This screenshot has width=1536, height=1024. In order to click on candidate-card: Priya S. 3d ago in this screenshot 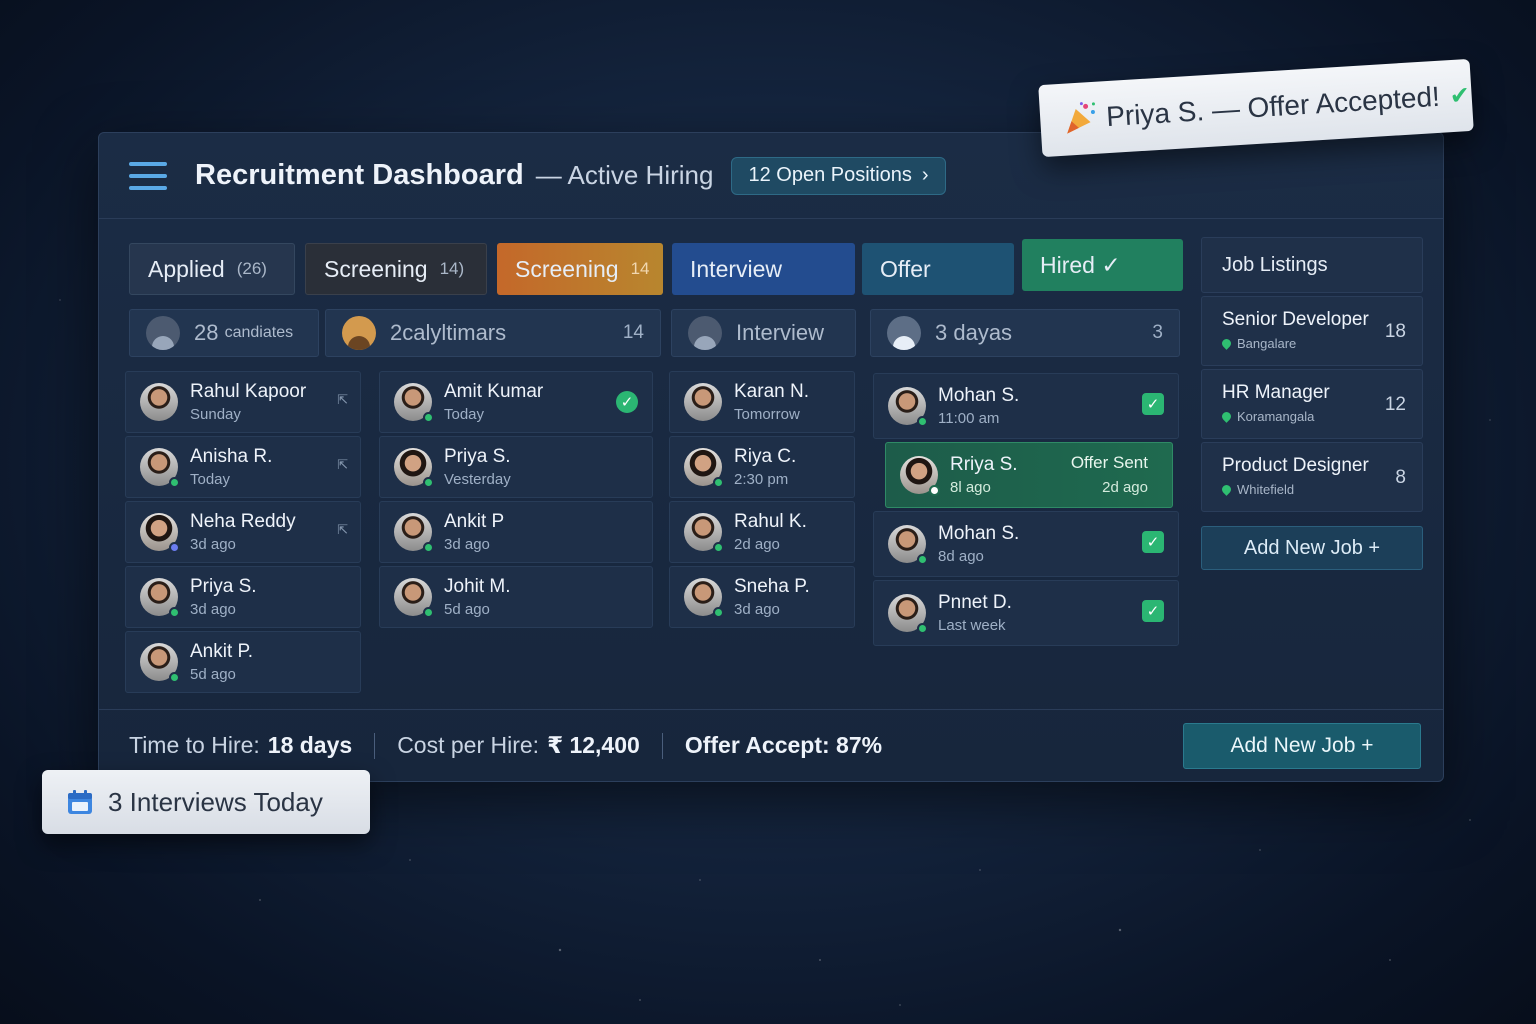, I will do `click(243, 597)`.